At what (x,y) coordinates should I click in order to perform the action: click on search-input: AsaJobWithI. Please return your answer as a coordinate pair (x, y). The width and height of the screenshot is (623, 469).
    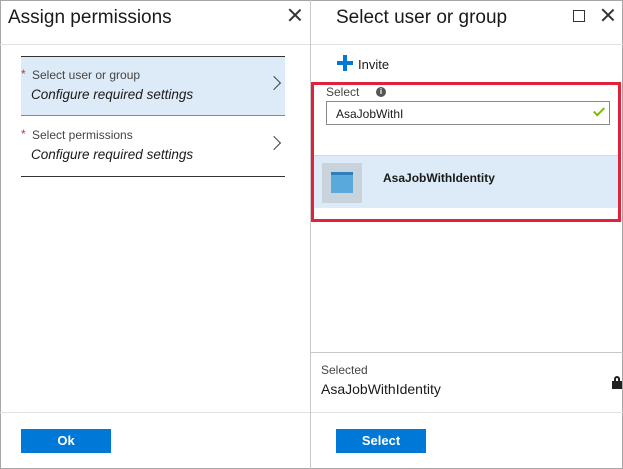
    Looking at the image, I should click on (468, 113).